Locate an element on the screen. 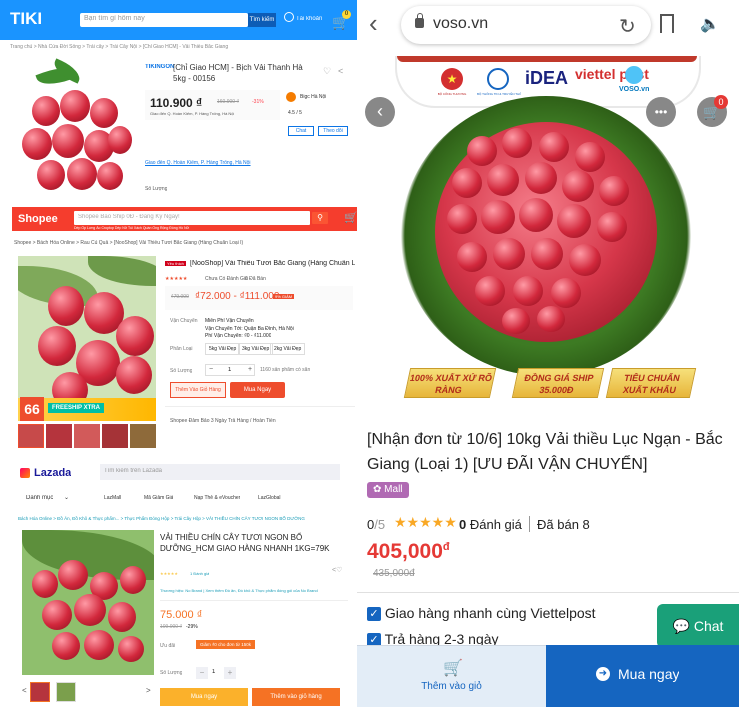 This screenshot has height=707, width=739. prev-icon: ‹ is located at coordinates (380, 112).